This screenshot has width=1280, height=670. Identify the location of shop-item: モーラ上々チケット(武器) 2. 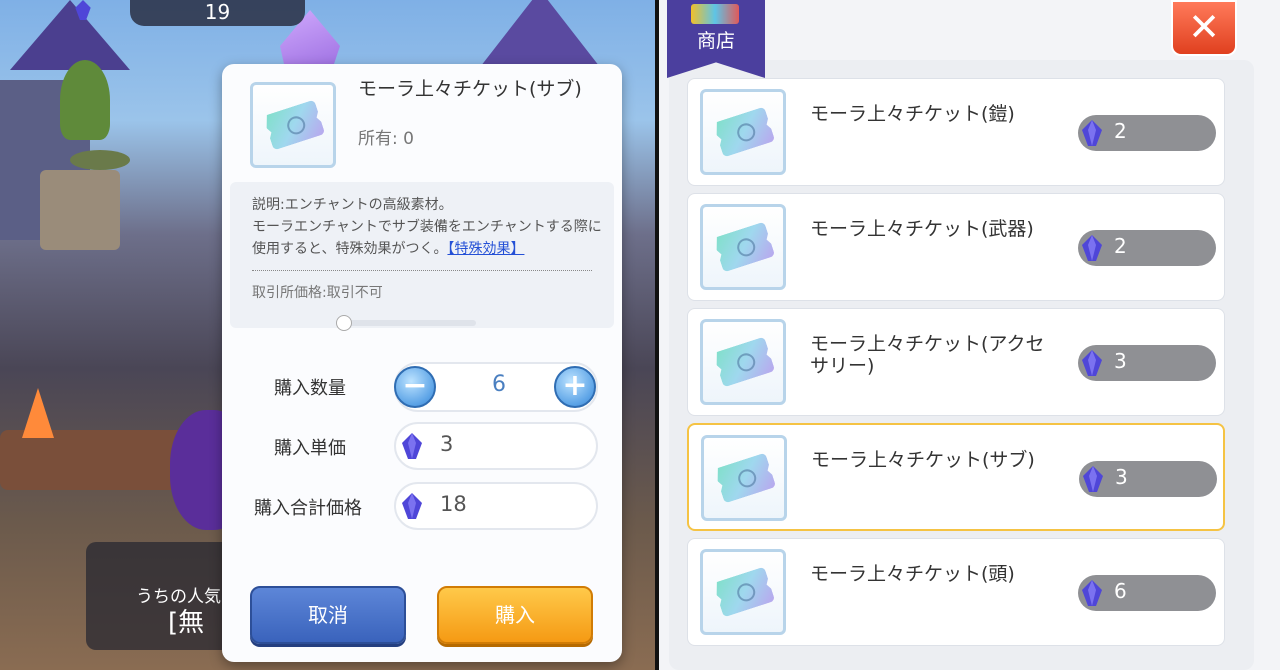
(956, 247).